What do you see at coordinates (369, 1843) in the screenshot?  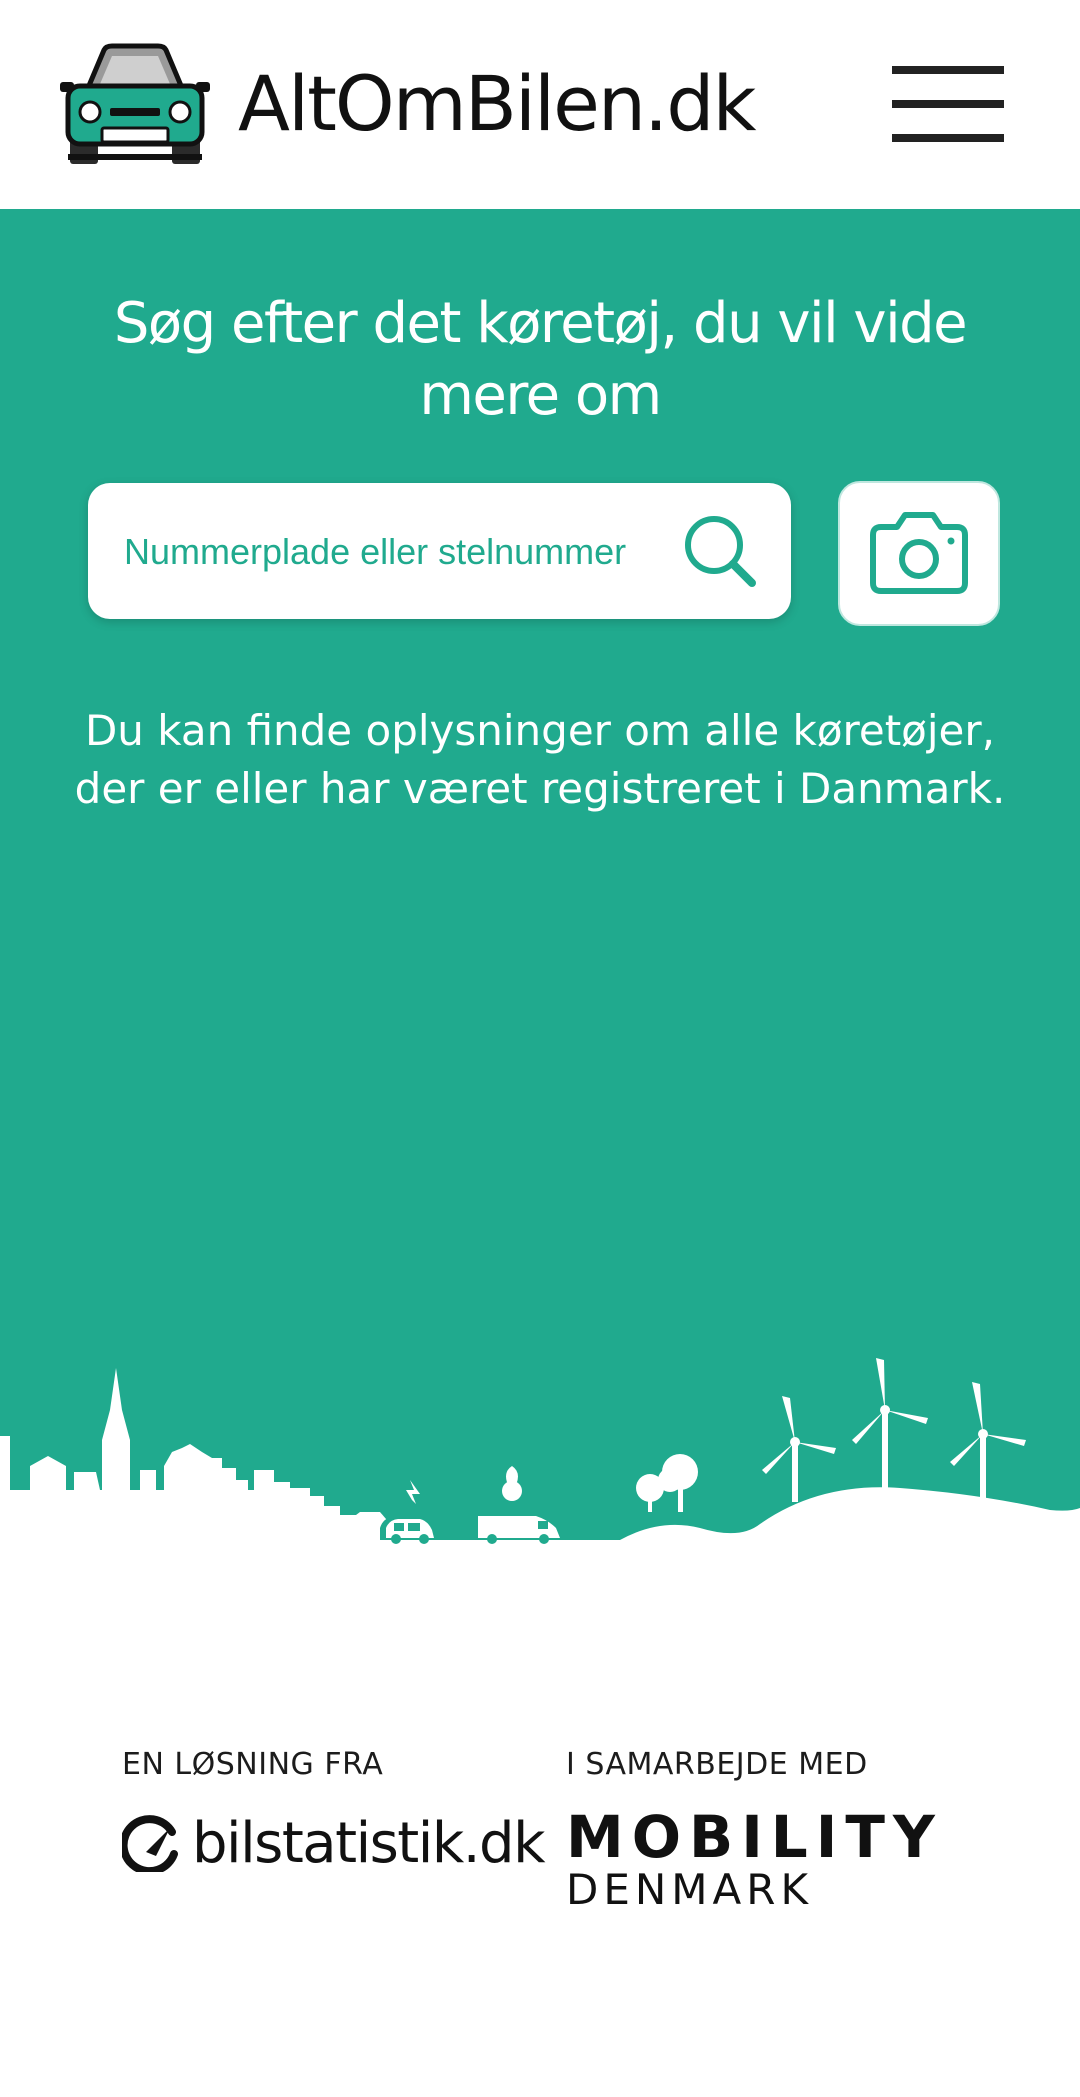 I see `bilstatistik-text: bilstatistik.dk` at bounding box center [369, 1843].